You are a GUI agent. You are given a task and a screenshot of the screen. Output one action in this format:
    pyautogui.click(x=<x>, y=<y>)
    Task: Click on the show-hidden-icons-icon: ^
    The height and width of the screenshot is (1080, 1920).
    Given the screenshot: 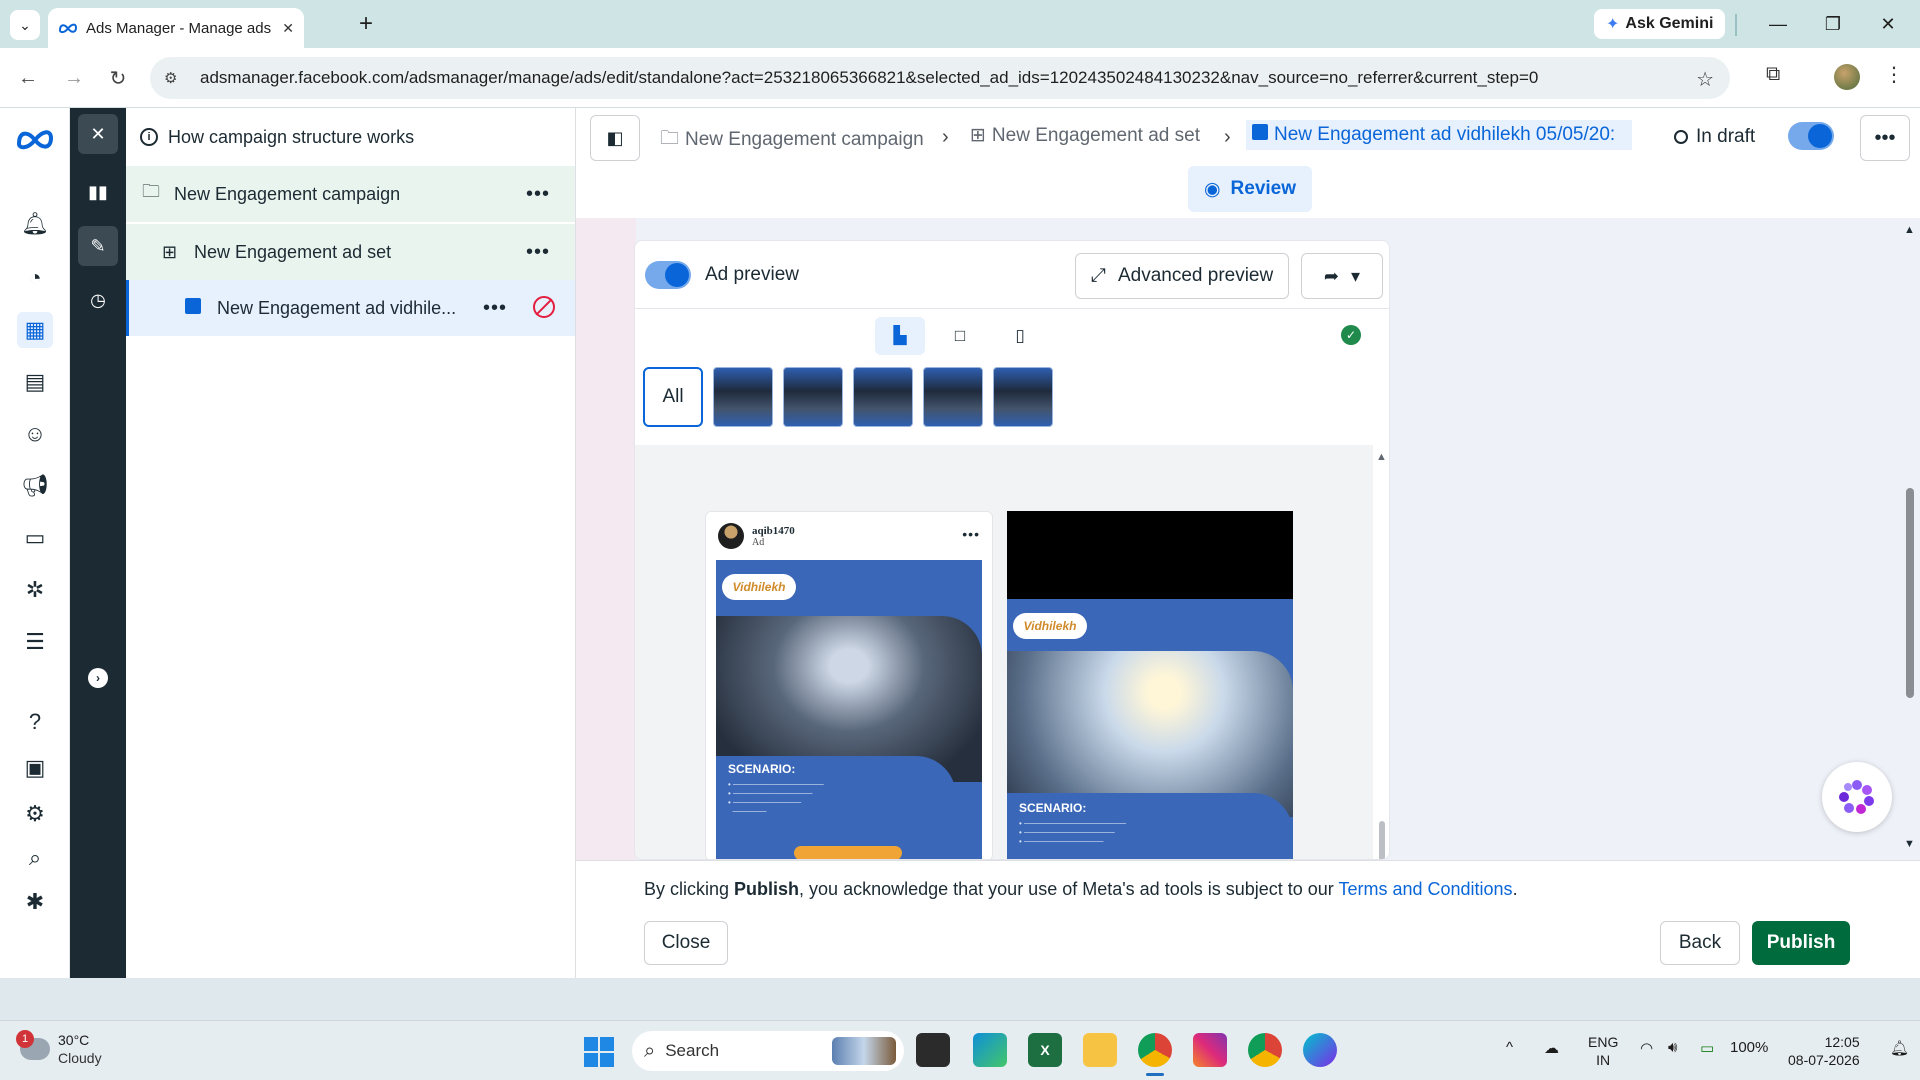 What is the action you would take?
    pyautogui.click(x=1509, y=1047)
    